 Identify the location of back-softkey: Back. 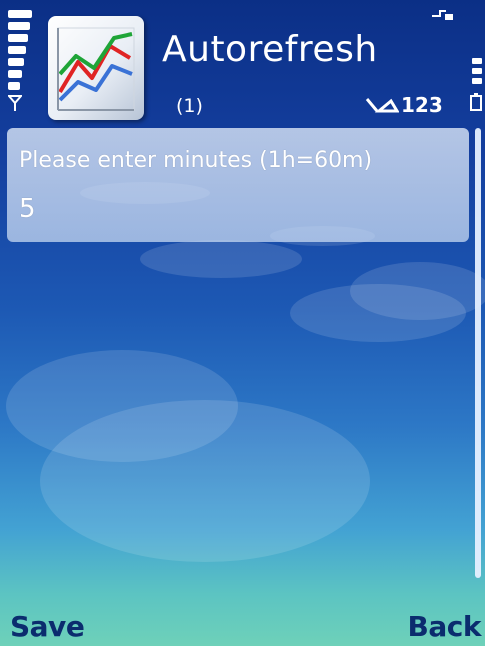
(445, 626).